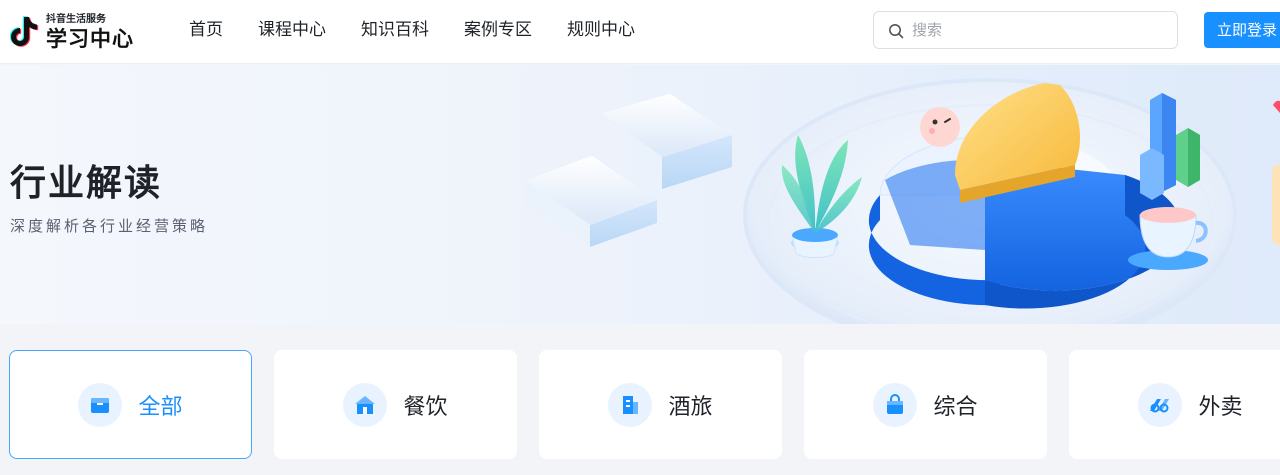 Image resolution: width=1280 pixels, height=475 pixels. Describe the element at coordinates (1037, 30) in the screenshot. I see `search-input` at that location.